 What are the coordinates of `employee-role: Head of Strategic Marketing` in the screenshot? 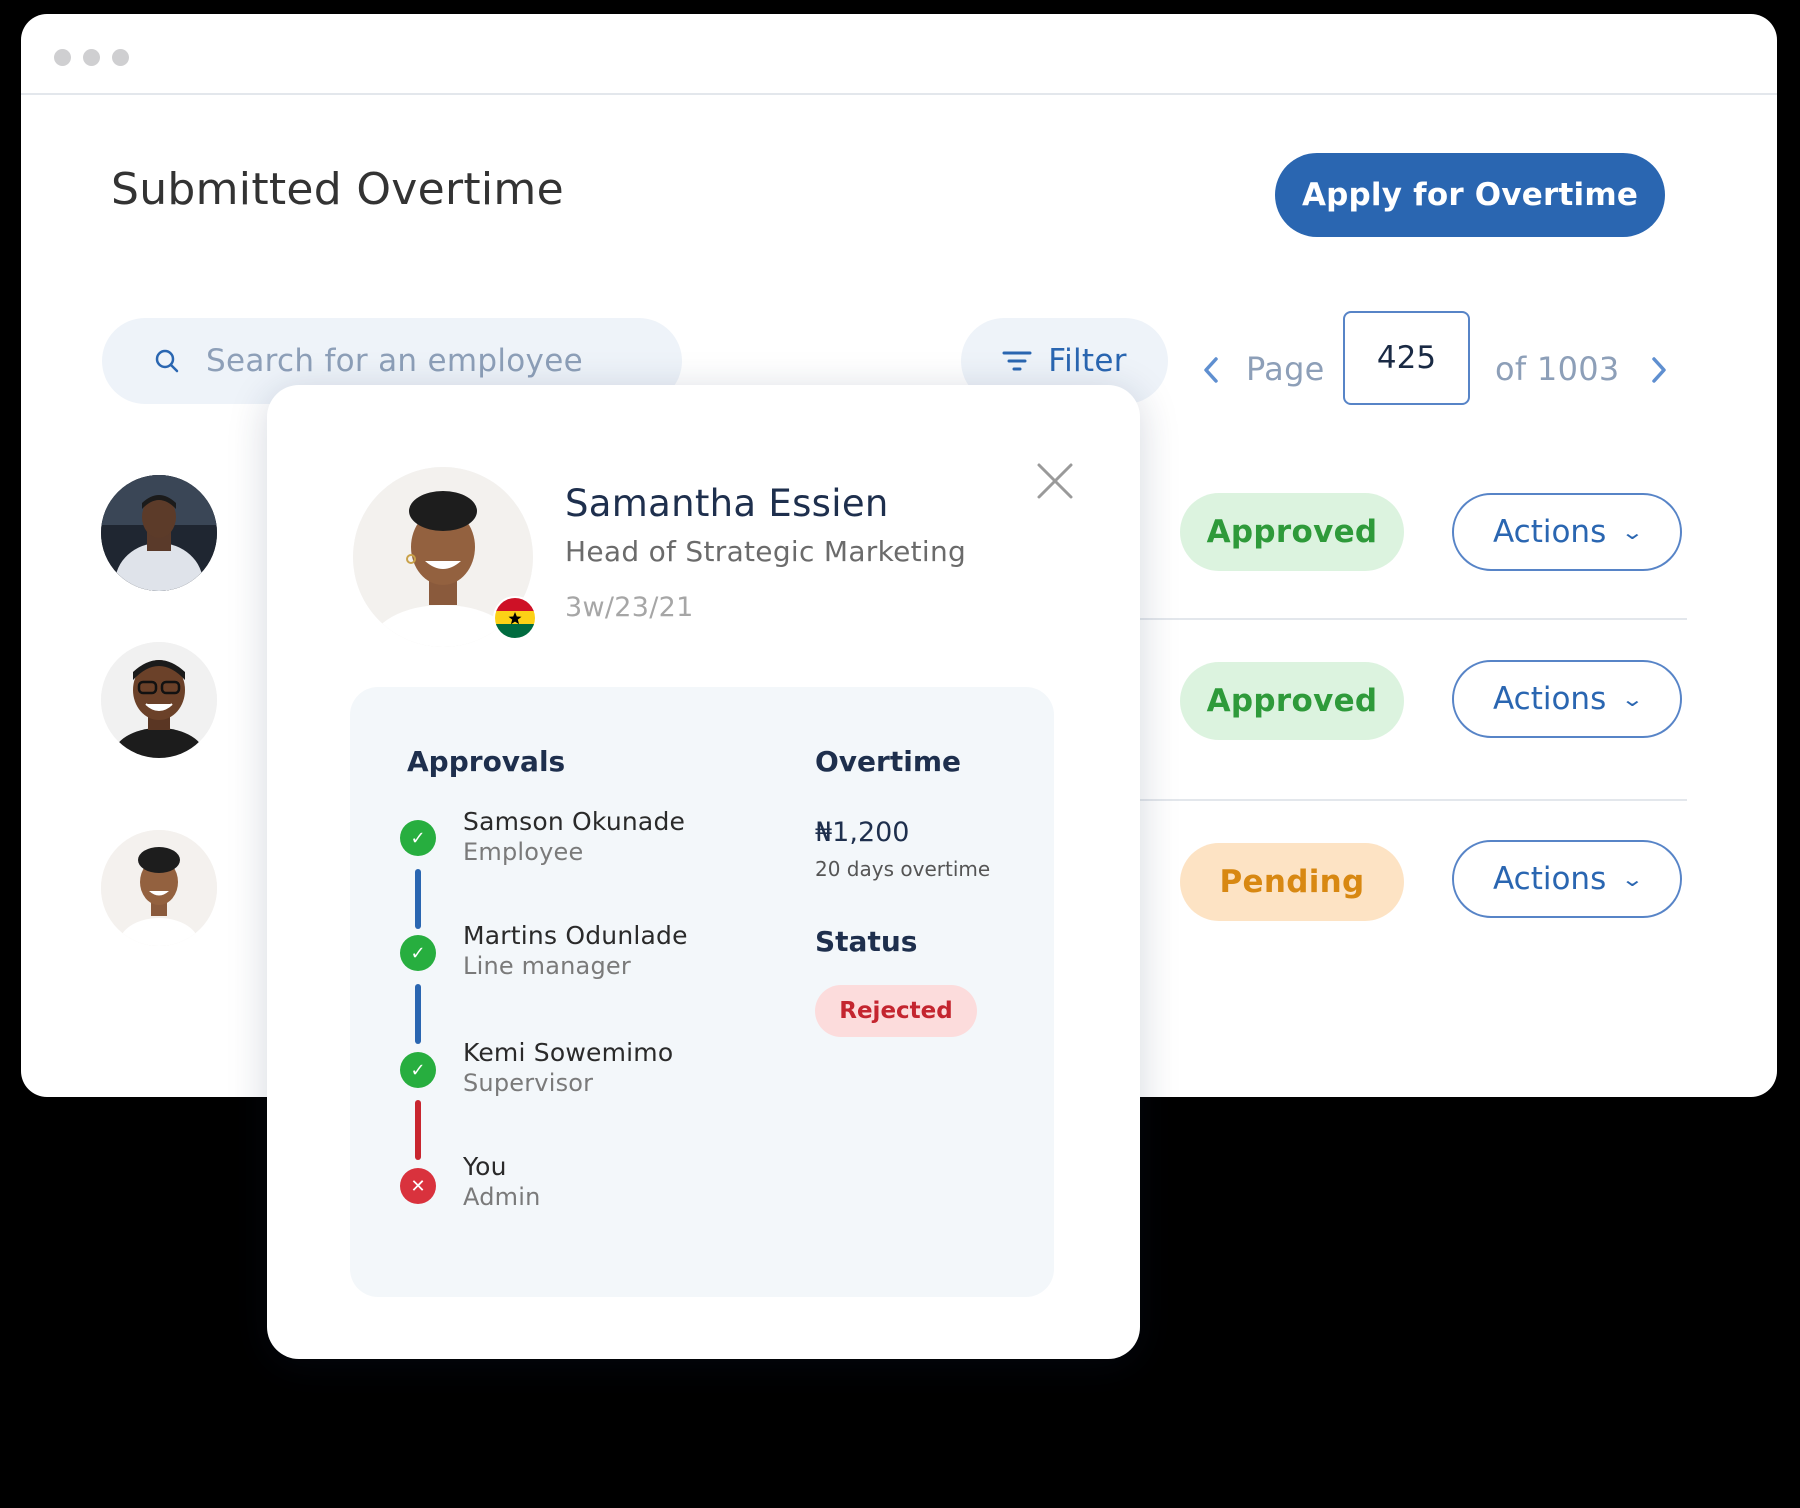 It's located at (766, 551).